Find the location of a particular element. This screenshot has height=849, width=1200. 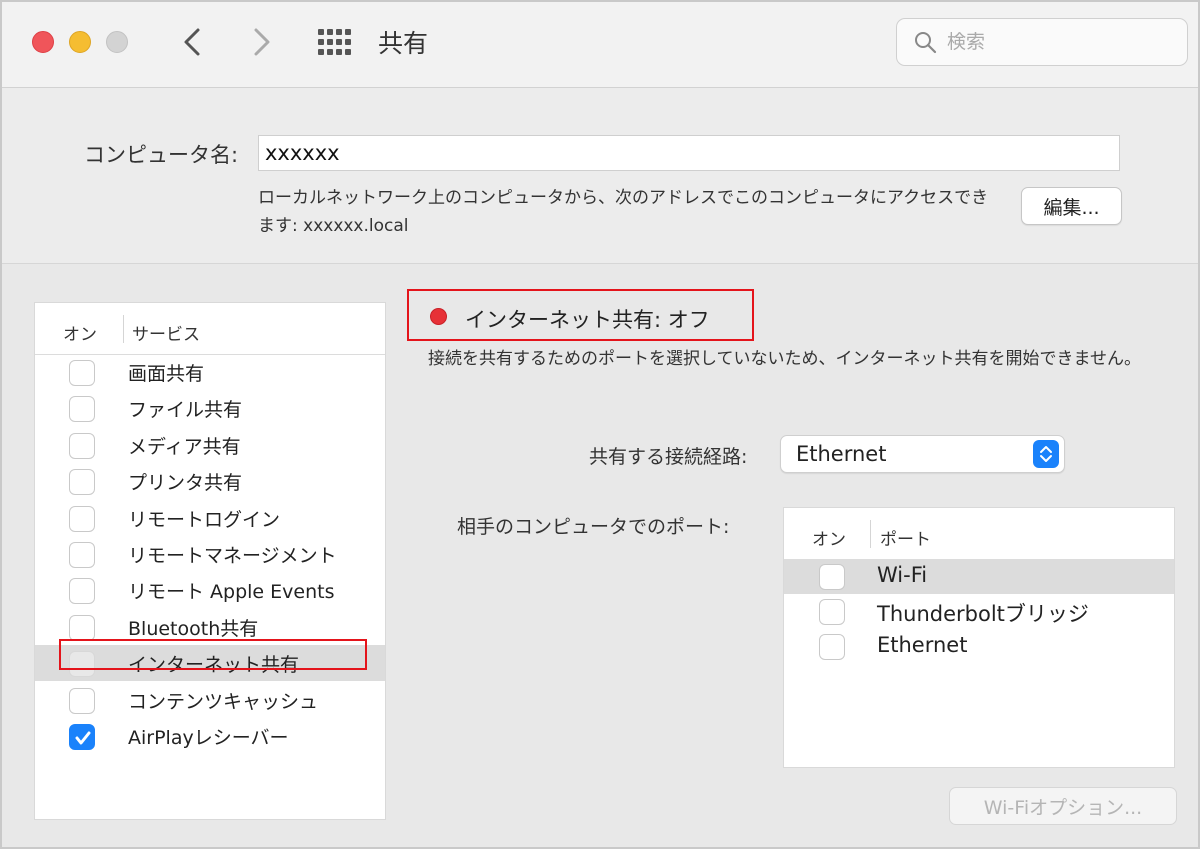

service-row: ファイル共有 is located at coordinates (210, 408).